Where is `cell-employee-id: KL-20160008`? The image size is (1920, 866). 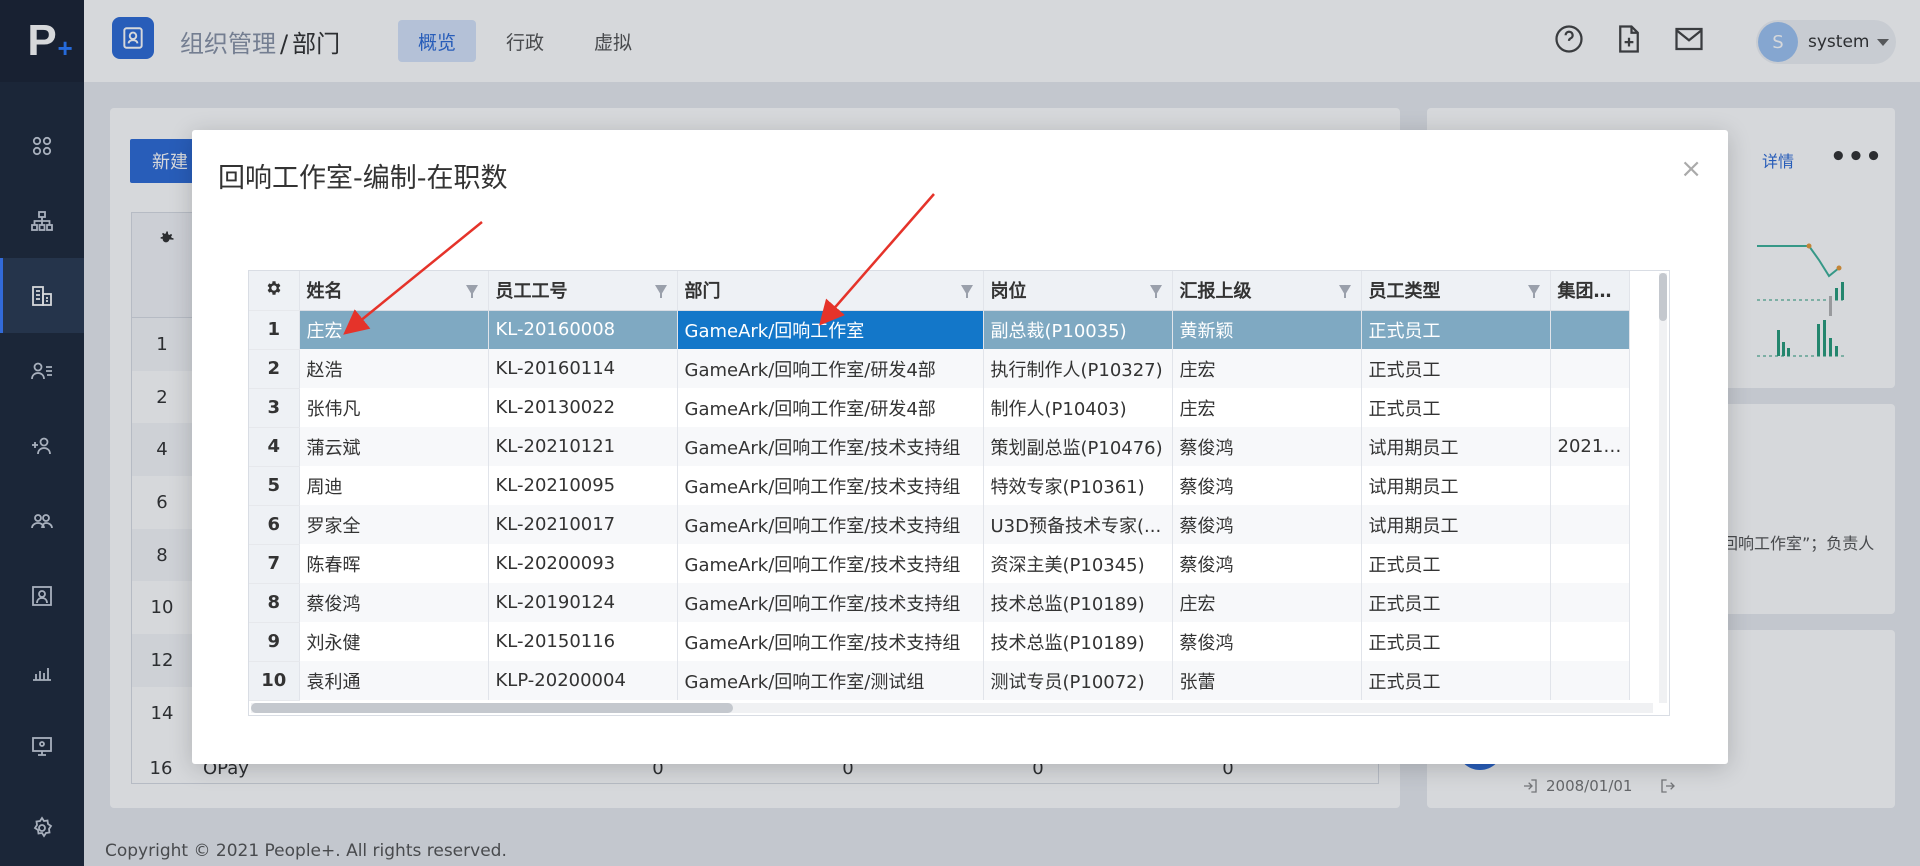 cell-employee-id: KL-20160008 is located at coordinates (583, 329).